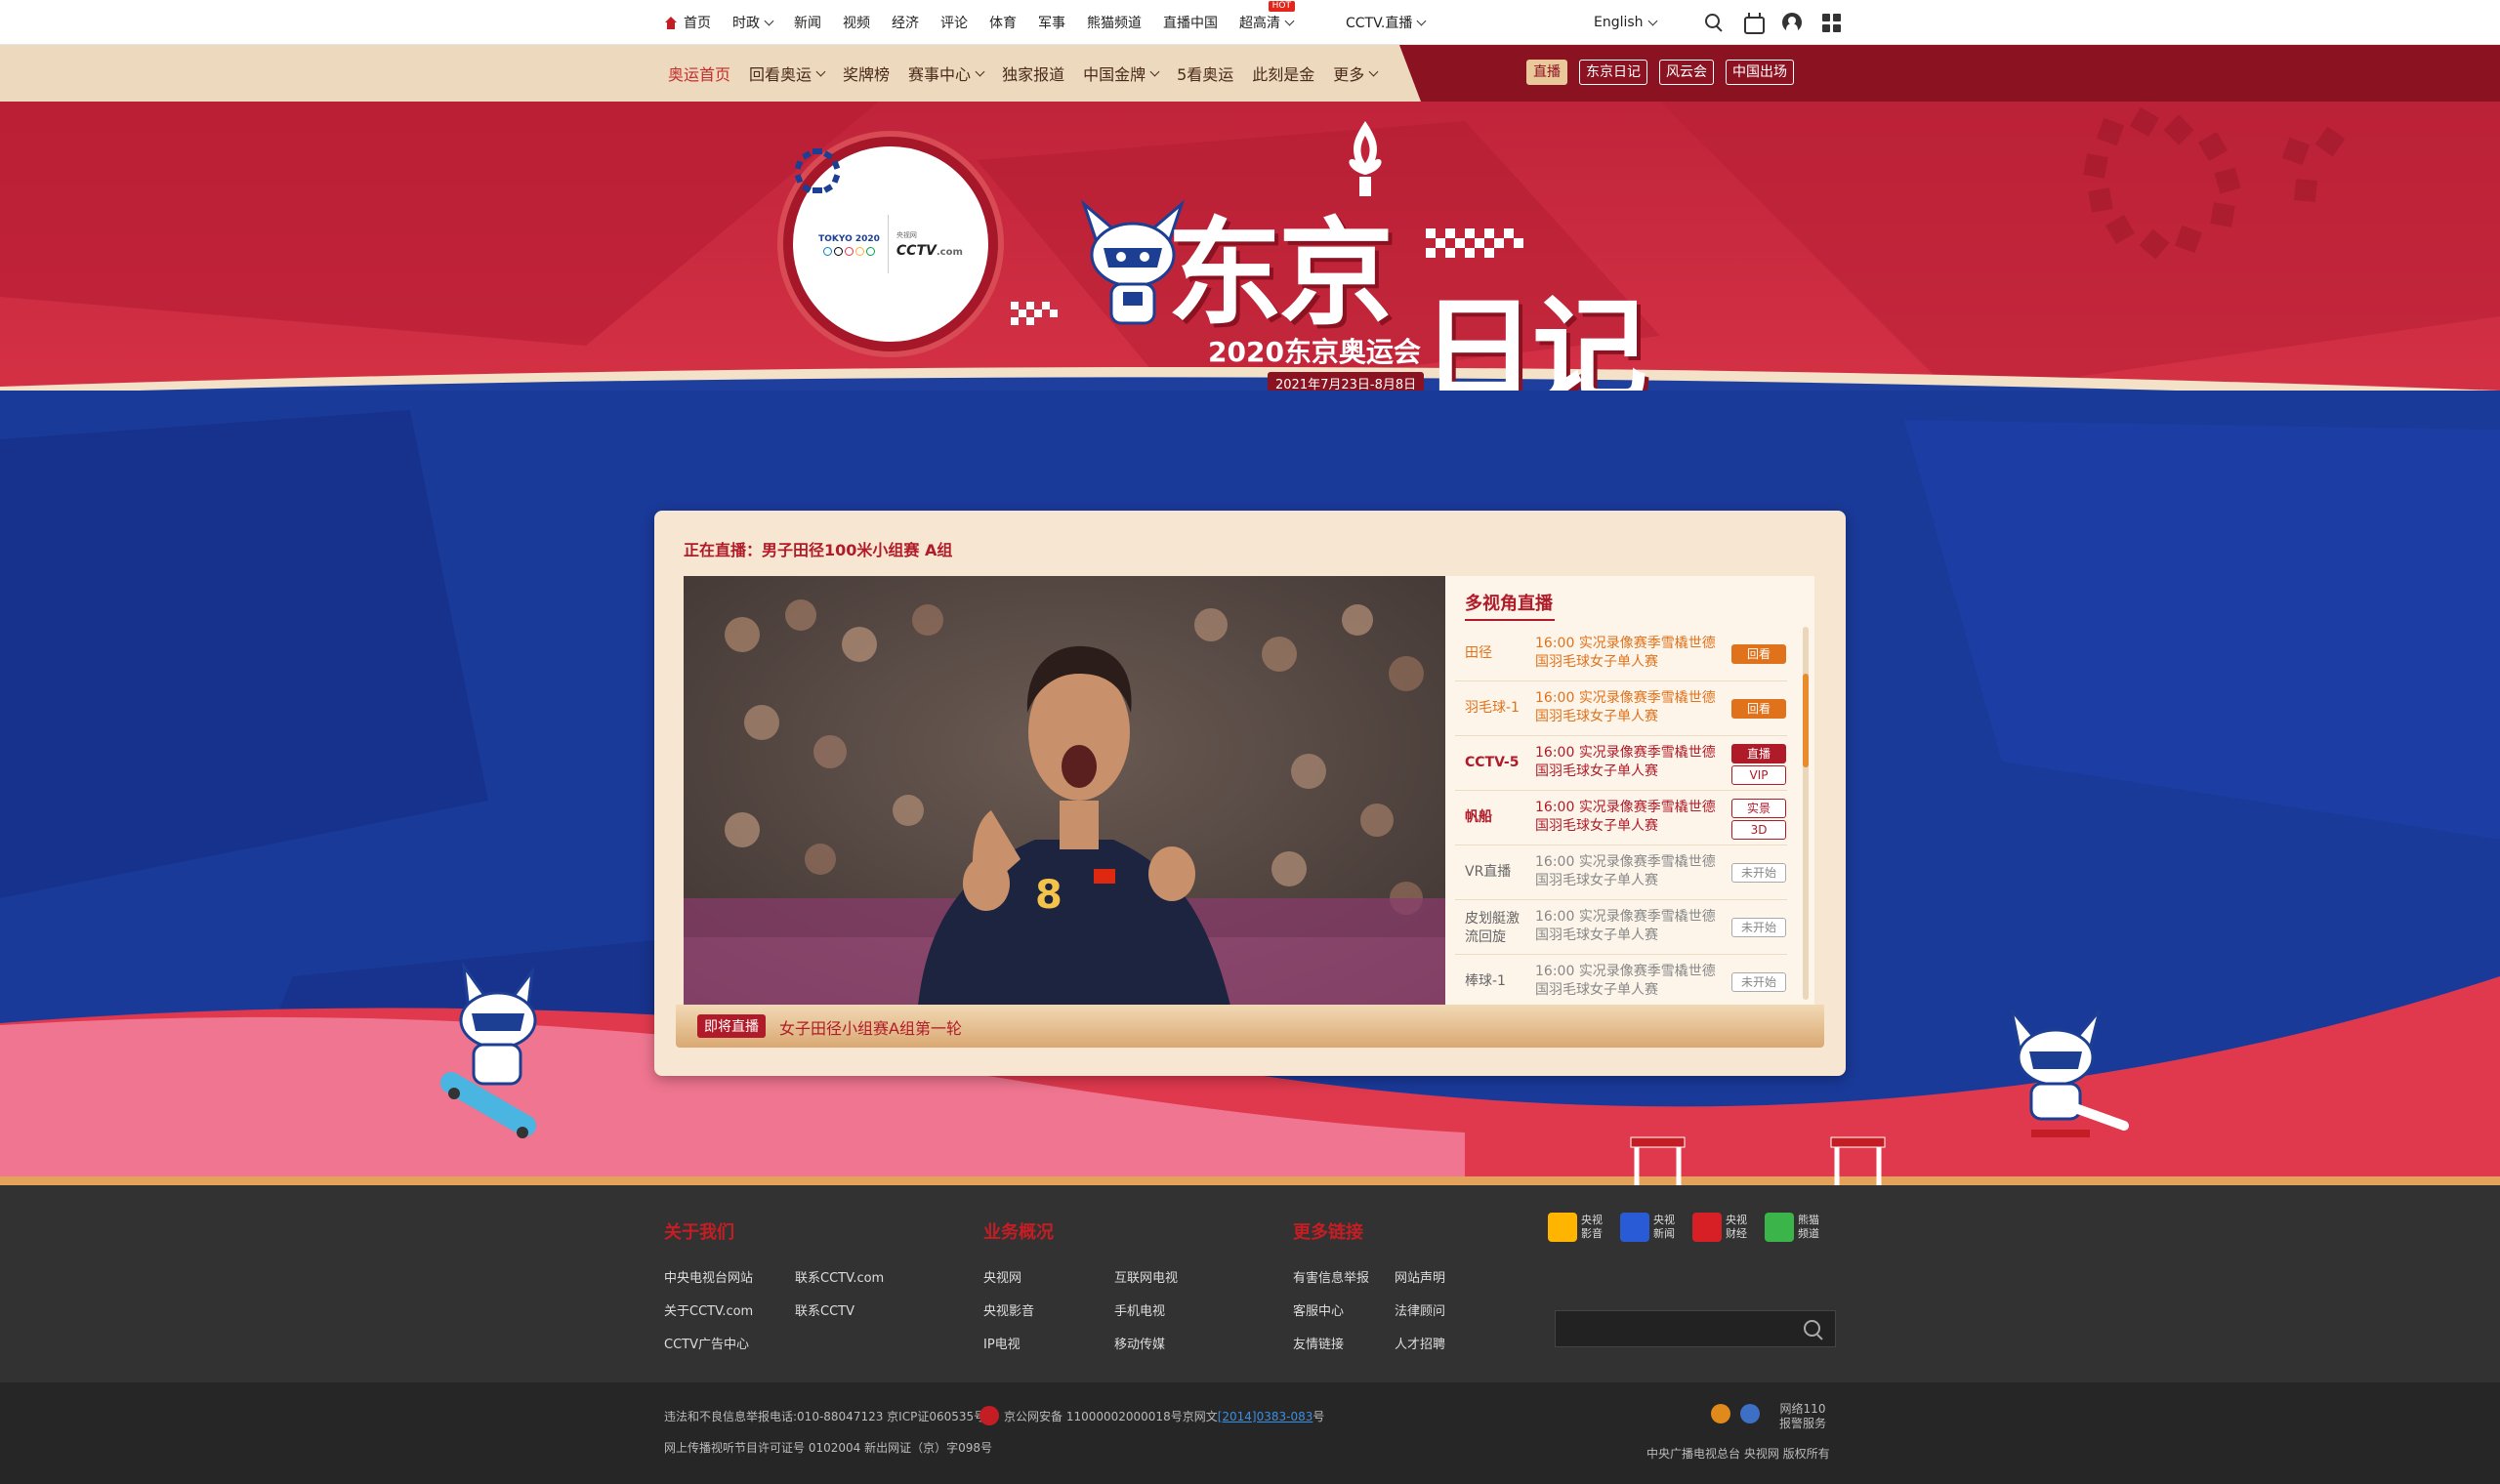 The height and width of the screenshot is (1484, 2500). Describe the element at coordinates (1267, 17) in the screenshot. I see `top-nav-item: 超高清 HOT` at that location.